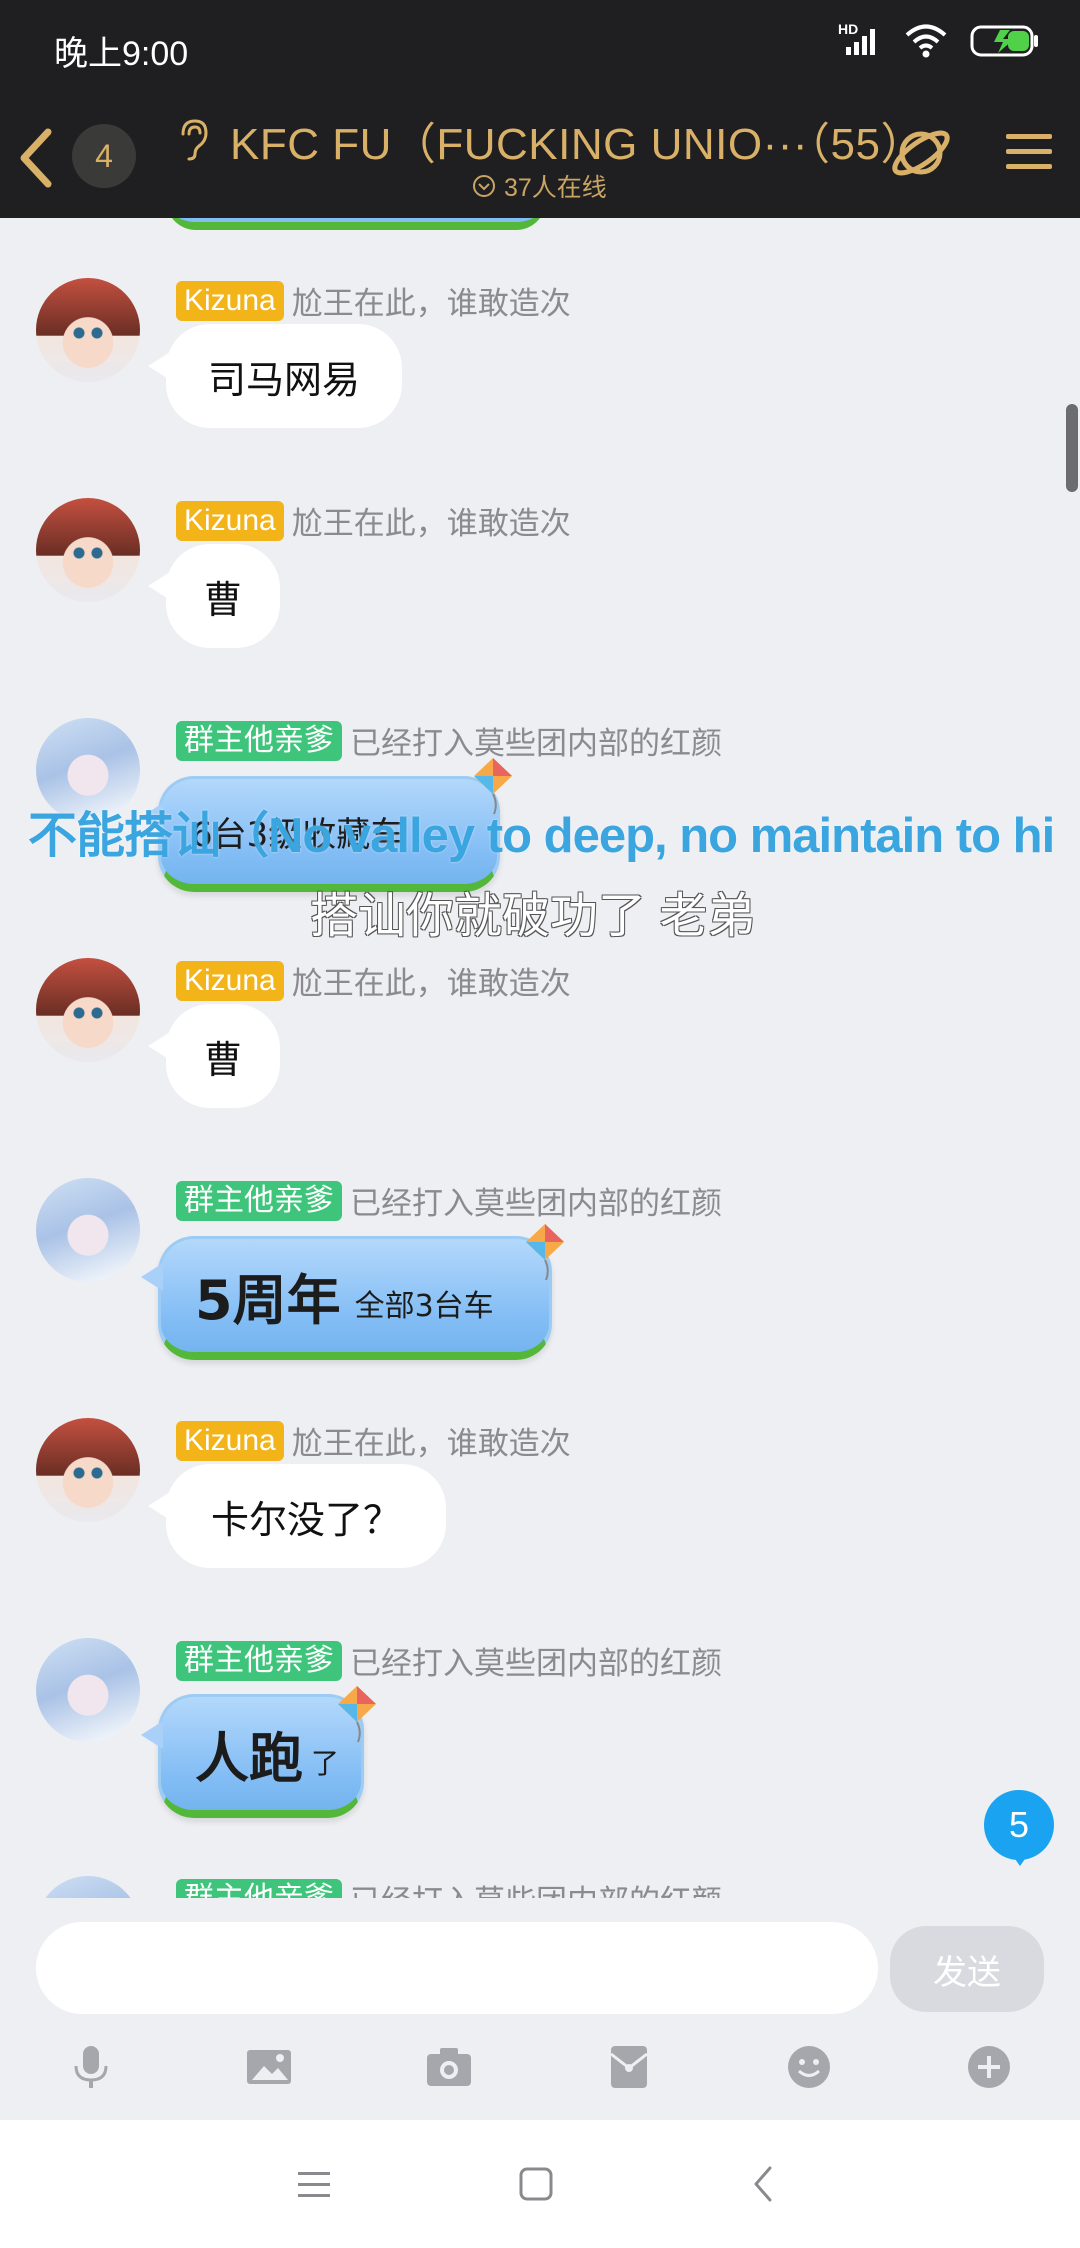 The width and height of the screenshot is (1080, 2248). I want to click on wifi-icon, so click(926, 41).